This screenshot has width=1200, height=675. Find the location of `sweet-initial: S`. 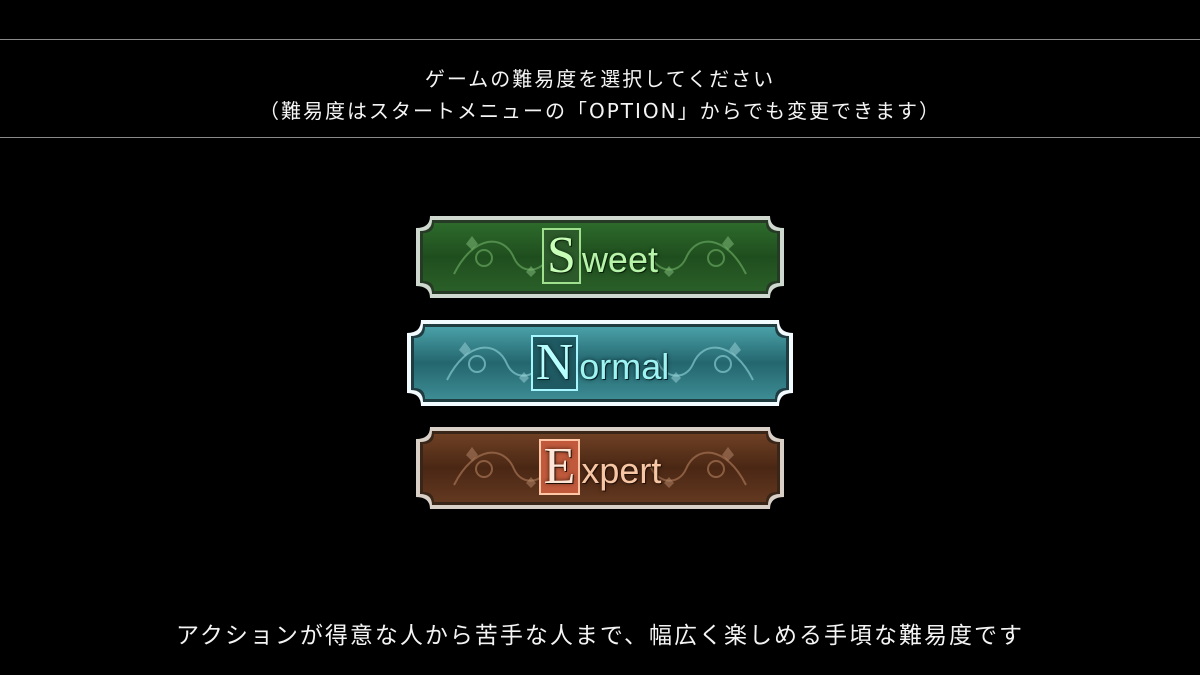

sweet-initial: S is located at coordinates (561, 256).